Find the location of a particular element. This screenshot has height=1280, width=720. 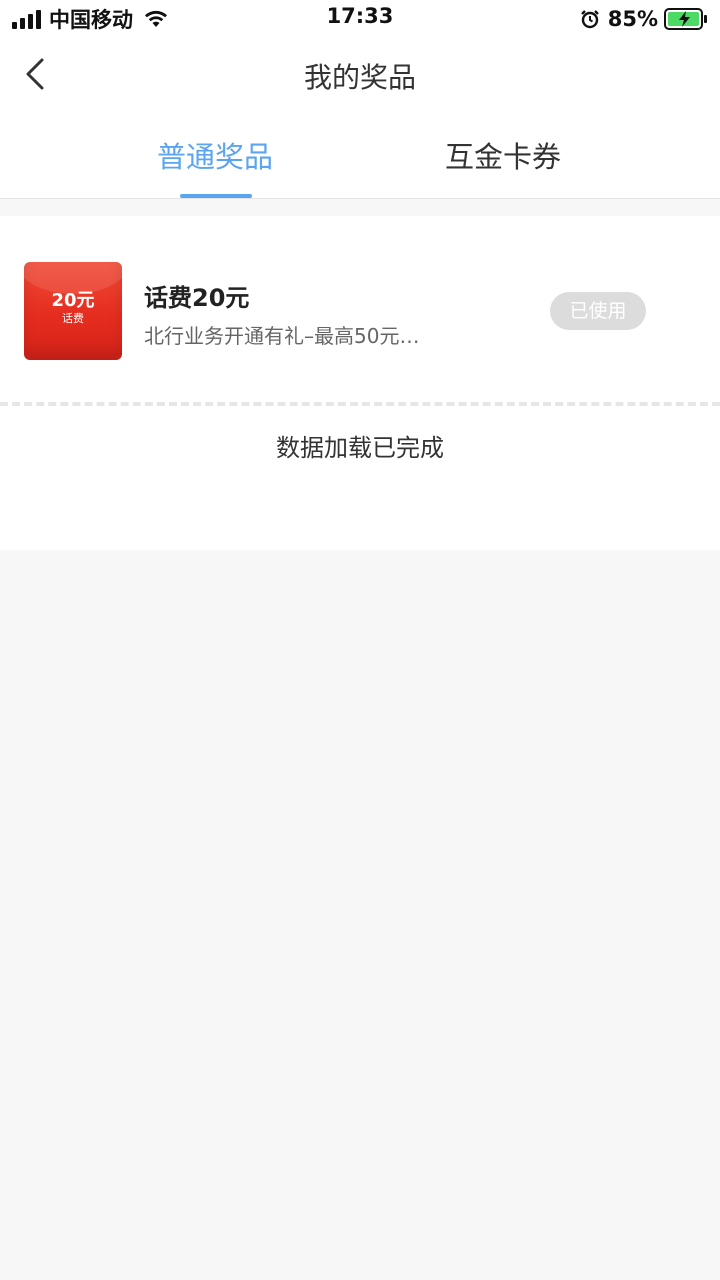

page-title: 我的奖品 is located at coordinates (359, 77).